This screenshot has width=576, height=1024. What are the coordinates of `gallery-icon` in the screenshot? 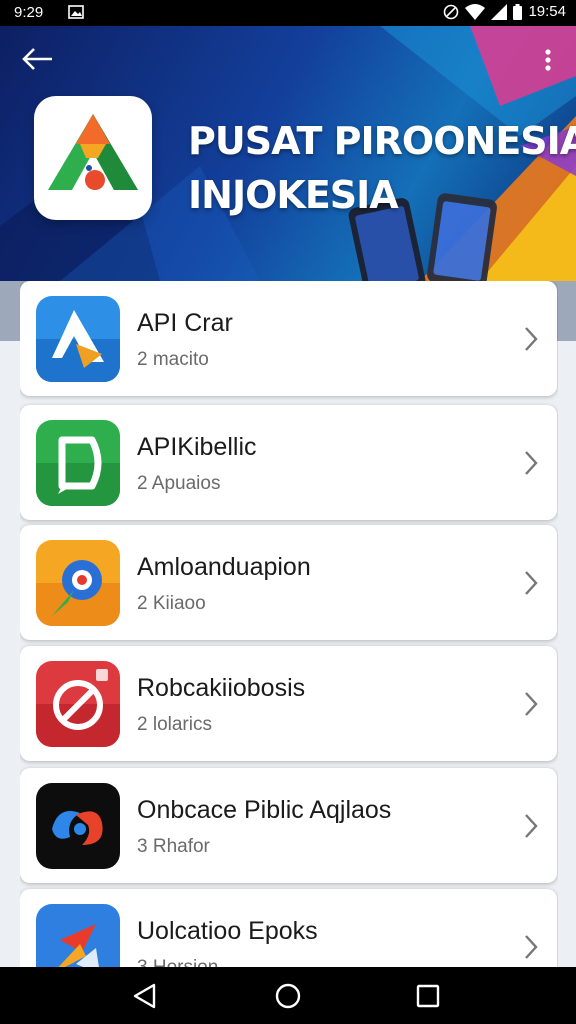 It's located at (76, 12).